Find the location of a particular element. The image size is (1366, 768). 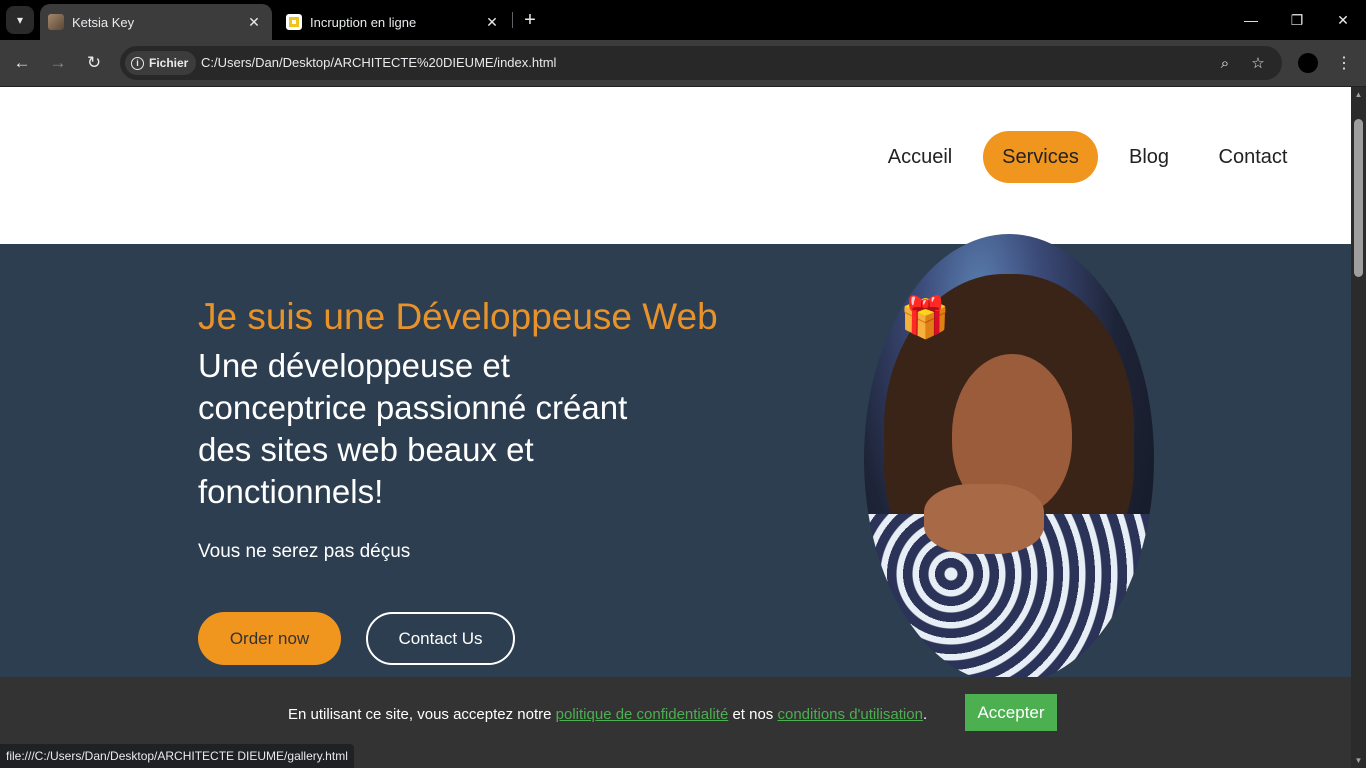

menu-icon: ⋮ is located at coordinates (1344, 63).